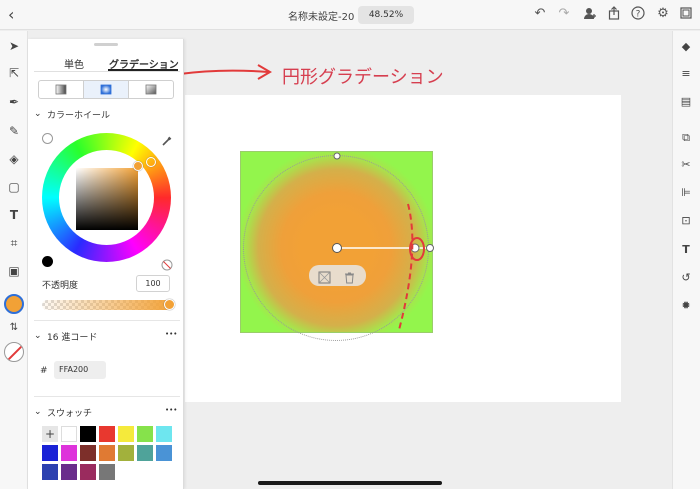 The width and height of the screenshot is (700, 489). What do you see at coordinates (106, 44) in the screenshot?
I see `panel-grabber` at bounding box center [106, 44].